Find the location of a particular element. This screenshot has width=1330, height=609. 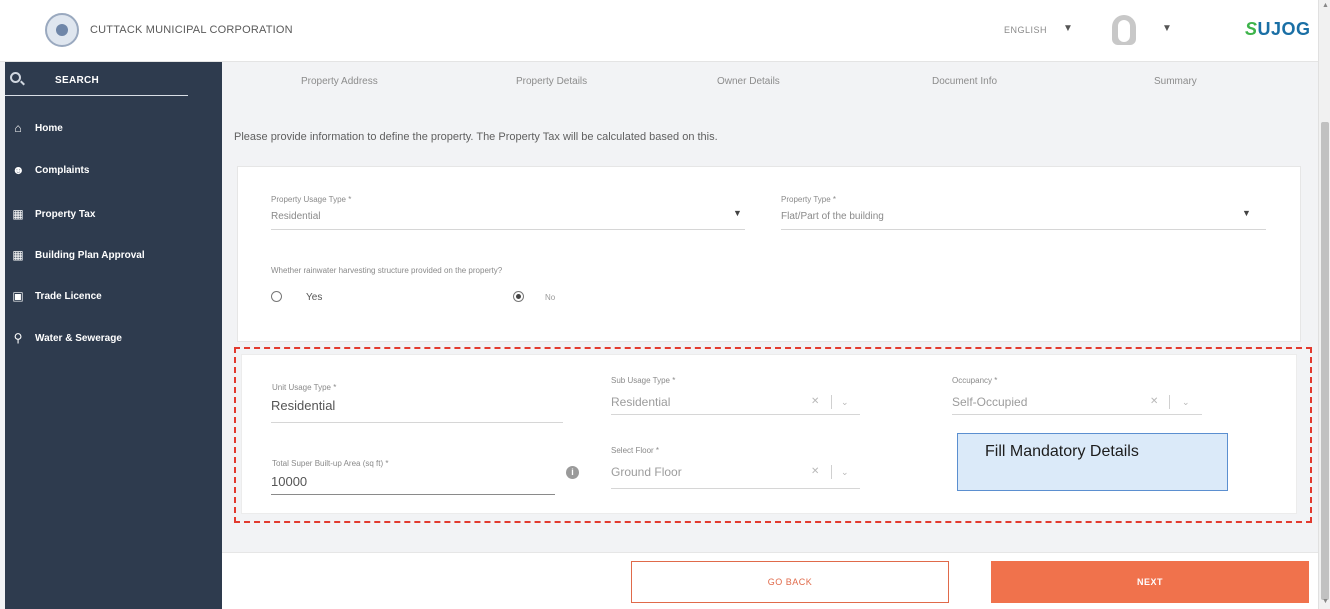

rainwater-no-label: No is located at coordinates (550, 297).